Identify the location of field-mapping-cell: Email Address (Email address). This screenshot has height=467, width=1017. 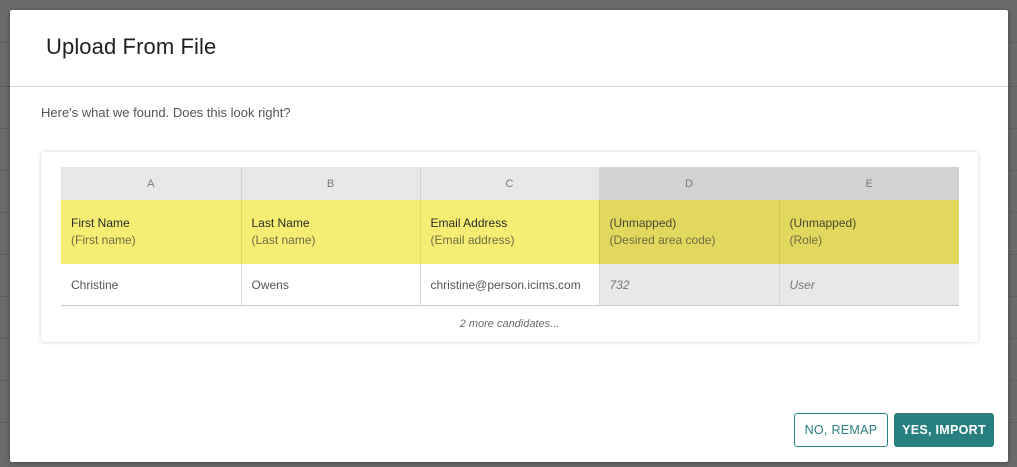
(509, 232).